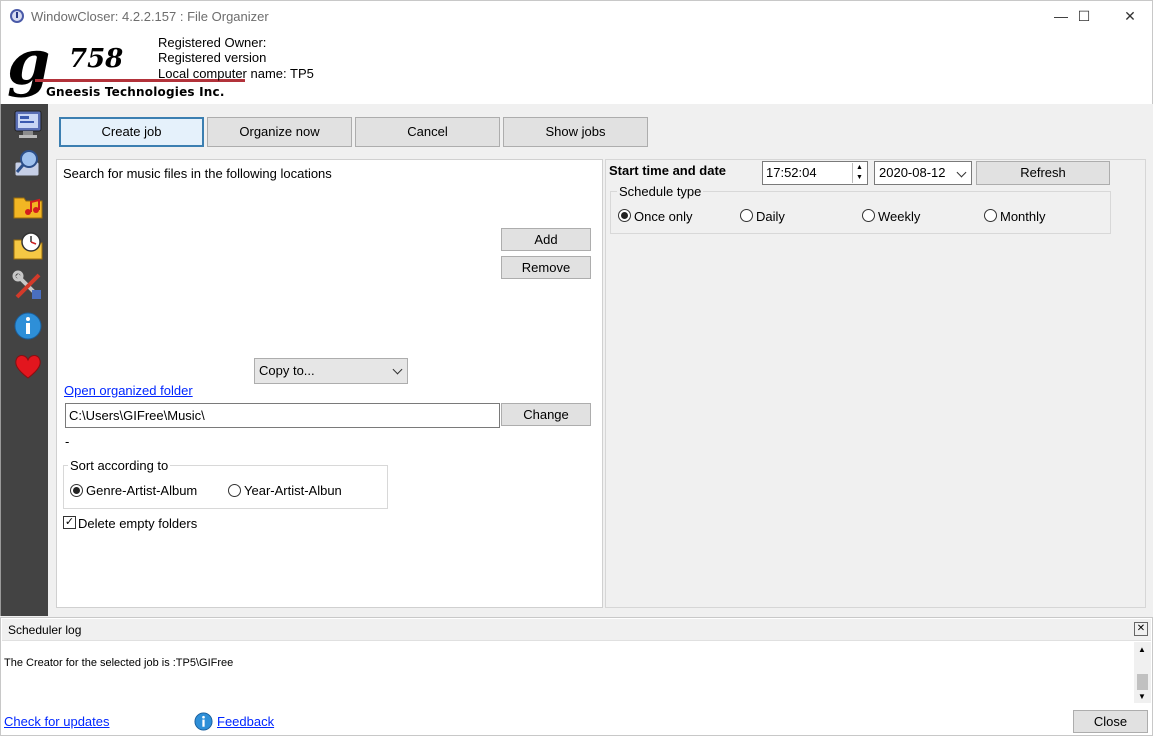 The height and width of the screenshot is (736, 1153). I want to click on start-time-label: Start time and date, so click(668, 170).